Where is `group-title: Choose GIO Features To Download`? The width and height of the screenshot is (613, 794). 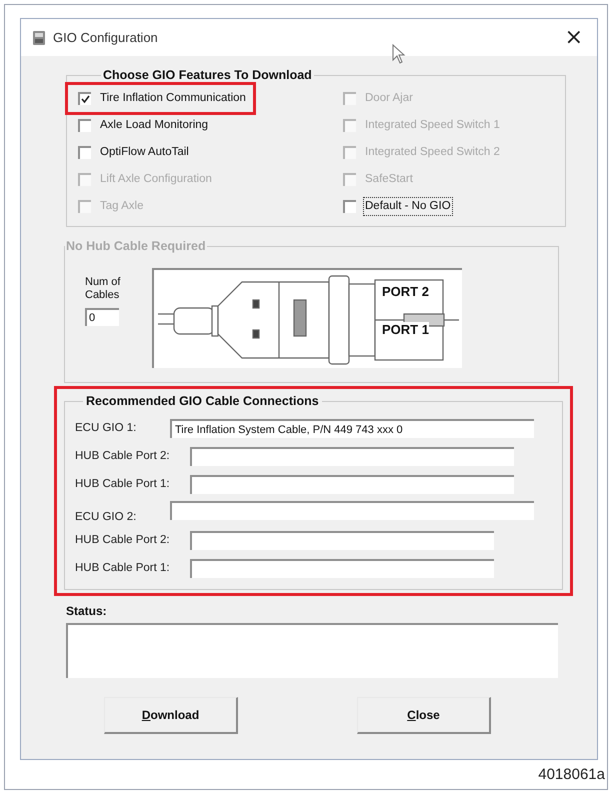 group-title: Choose GIO Features To Download is located at coordinates (207, 75).